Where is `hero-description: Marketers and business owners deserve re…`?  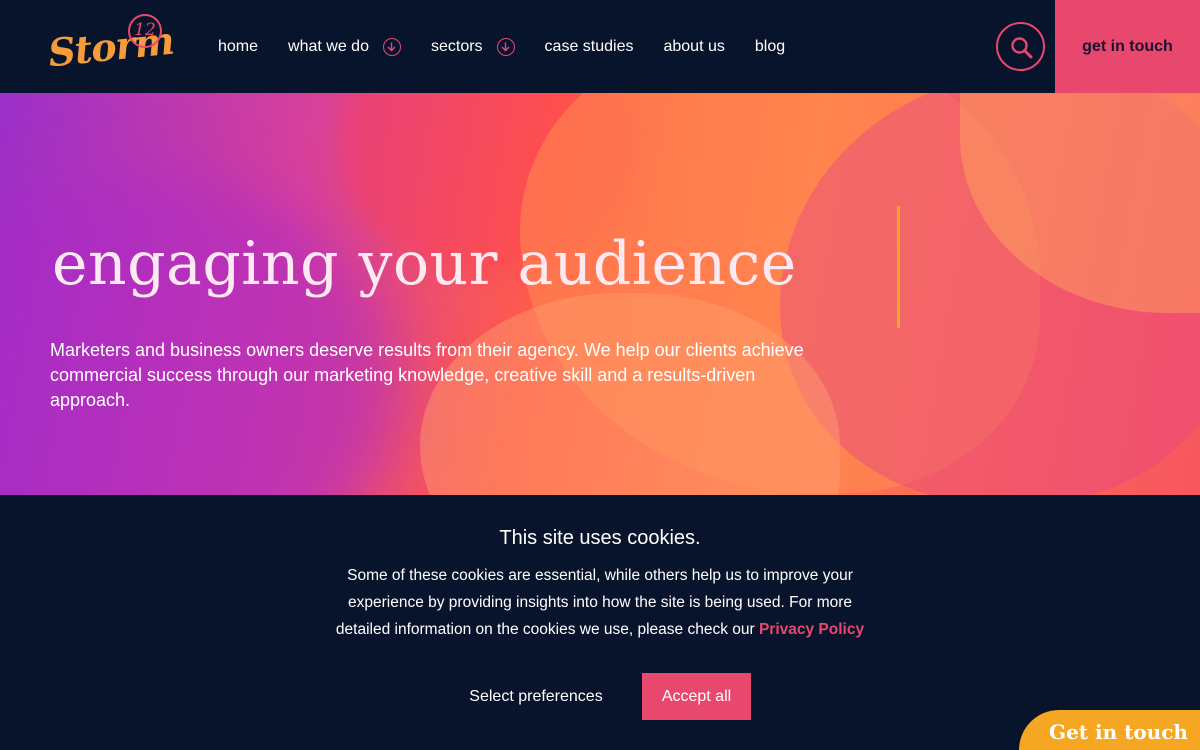 hero-description: Marketers and business owners deserve re… is located at coordinates (427, 375).